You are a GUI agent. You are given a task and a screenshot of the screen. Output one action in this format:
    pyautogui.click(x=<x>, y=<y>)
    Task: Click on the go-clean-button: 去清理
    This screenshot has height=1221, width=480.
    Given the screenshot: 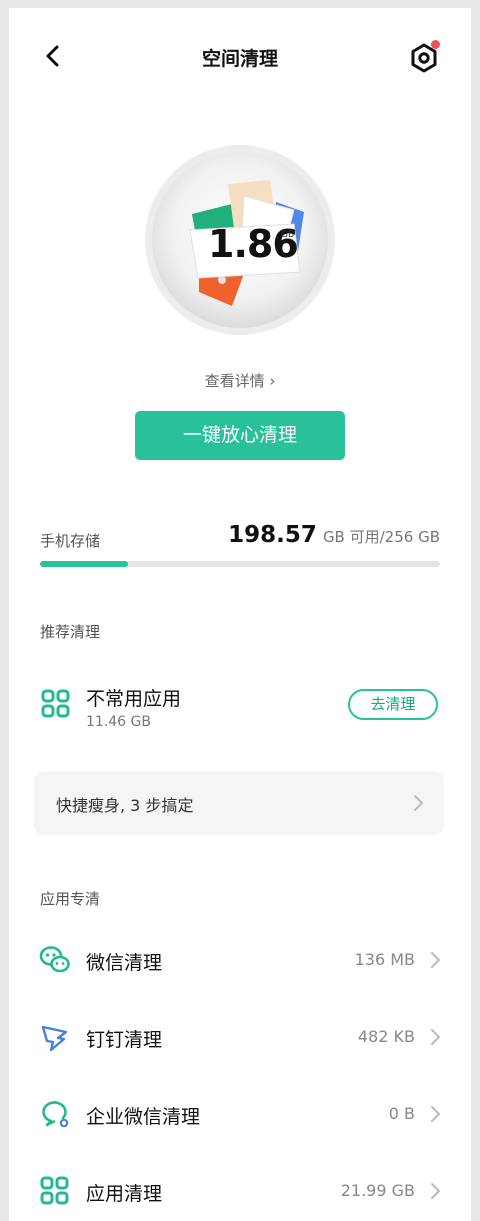 What is the action you would take?
    pyautogui.click(x=393, y=704)
    